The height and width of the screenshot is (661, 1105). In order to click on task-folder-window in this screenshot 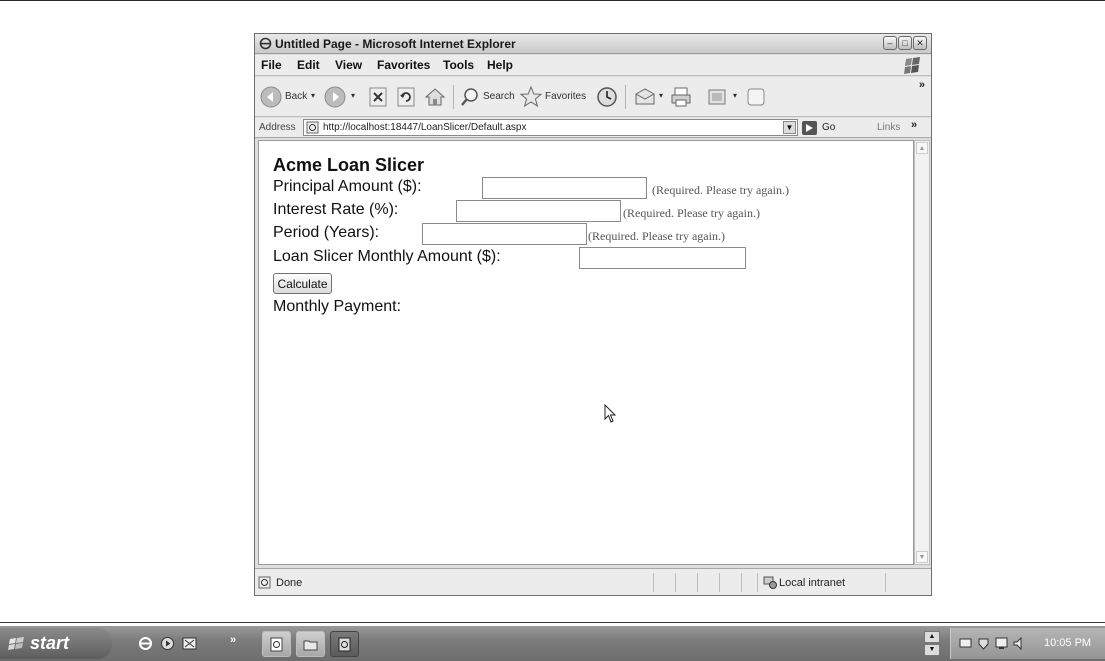, I will do `click(310, 644)`.